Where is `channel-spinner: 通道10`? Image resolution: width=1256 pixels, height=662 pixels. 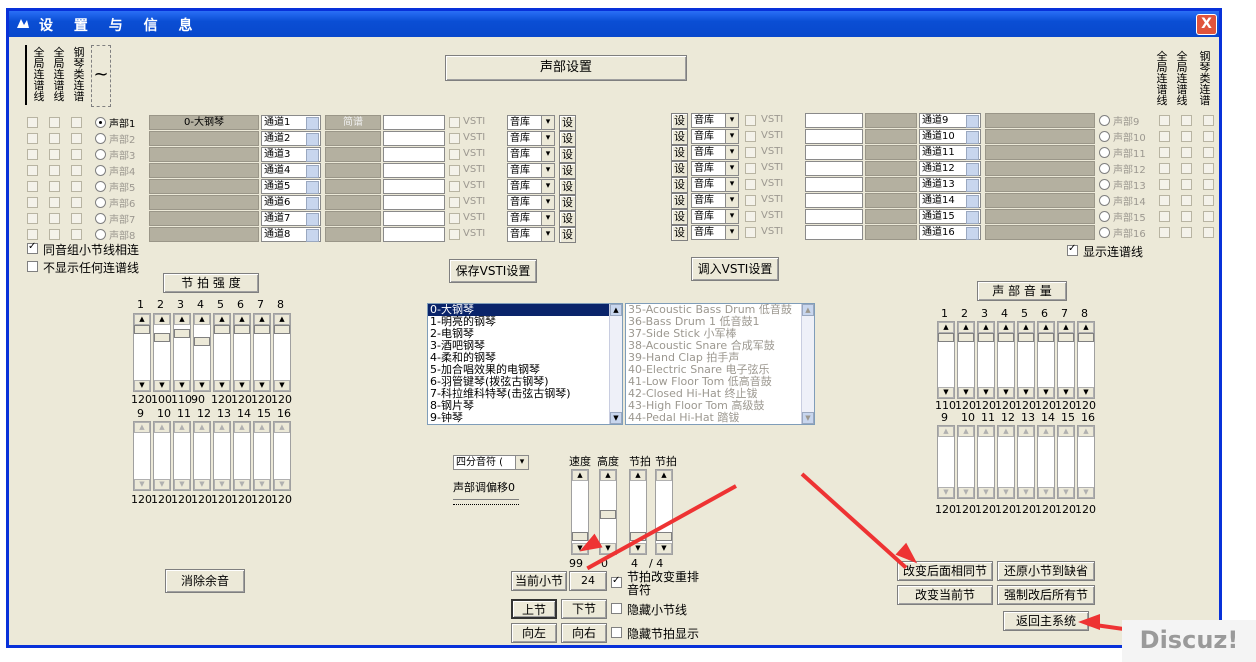
channel-spinner: 通道10 is located at coordinates (950, 136).